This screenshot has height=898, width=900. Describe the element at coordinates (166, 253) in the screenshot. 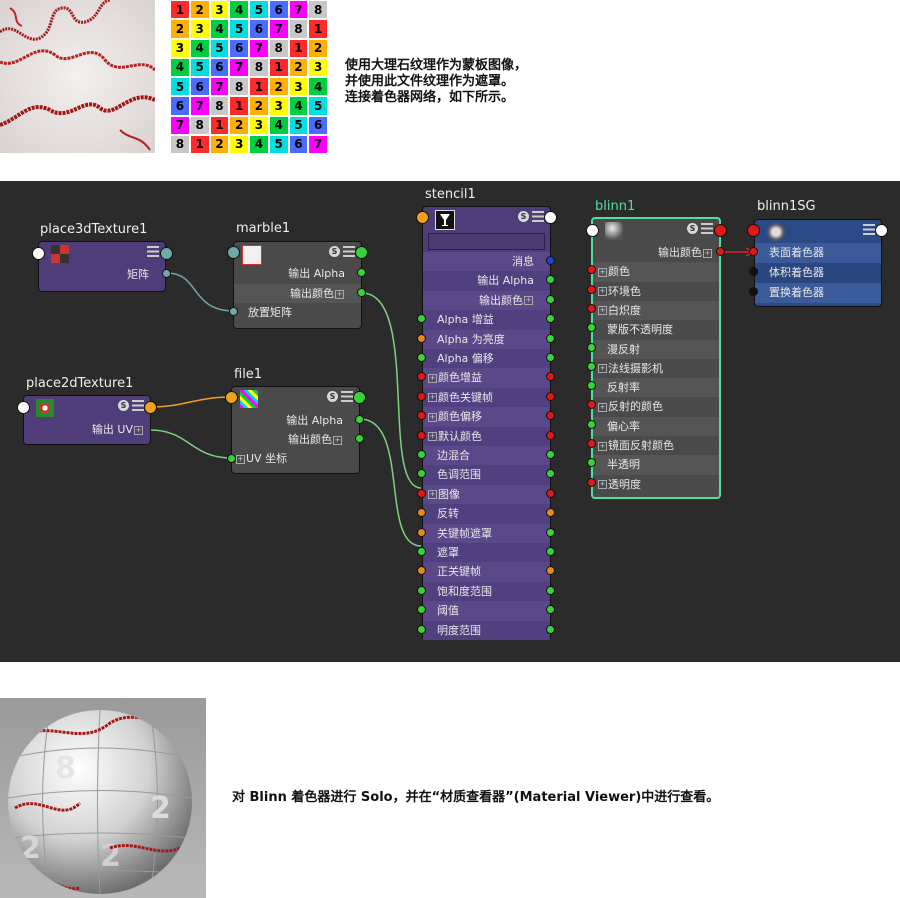

I see `place3d-output-port` at that location.